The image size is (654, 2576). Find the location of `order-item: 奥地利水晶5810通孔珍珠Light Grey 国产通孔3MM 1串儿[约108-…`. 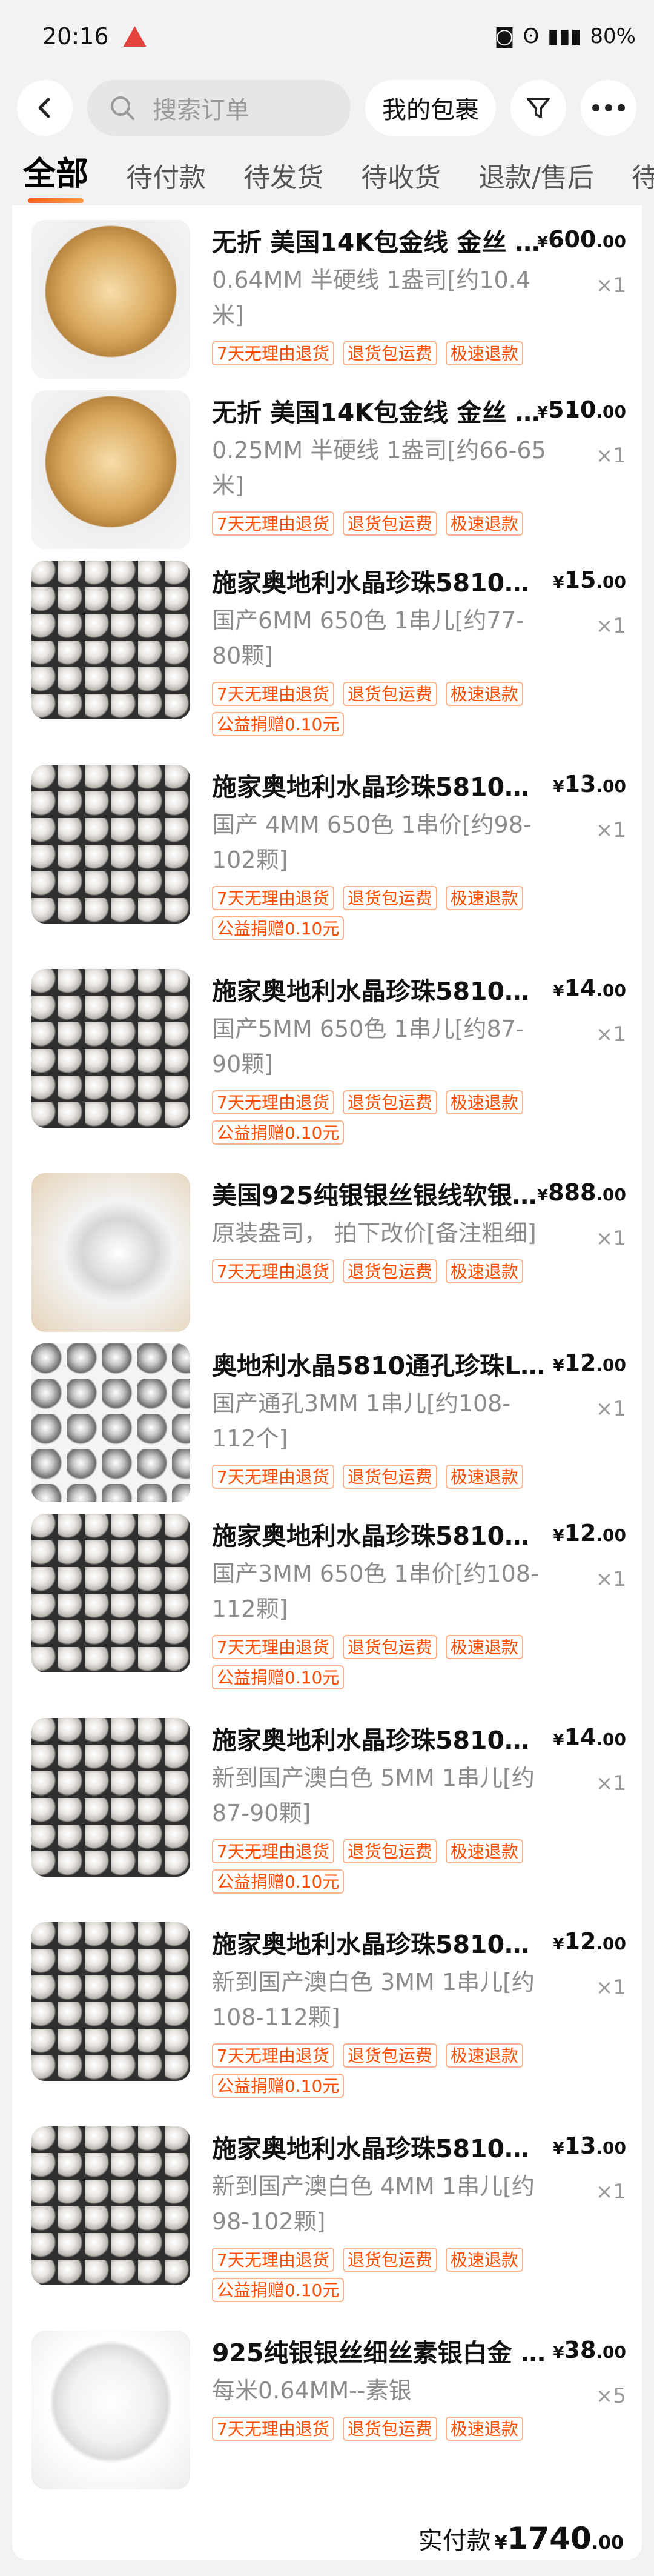

order-item: 奥地利水晶5810通孔珍珠Light Grey 国产通孔3MM 1串儿[约108-… is located at coordinates (327, 1421).